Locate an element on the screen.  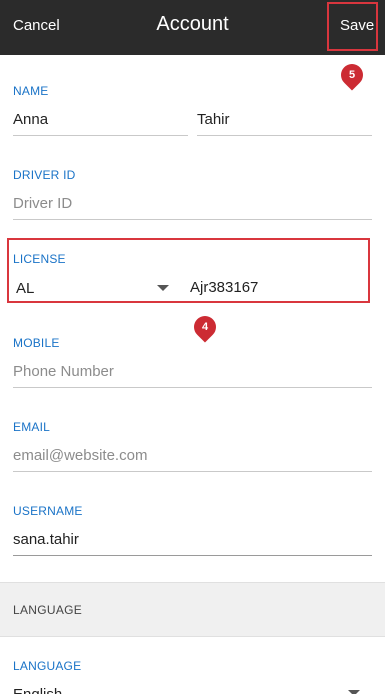
license-state-select: AL is located at coordinates (25, 288).